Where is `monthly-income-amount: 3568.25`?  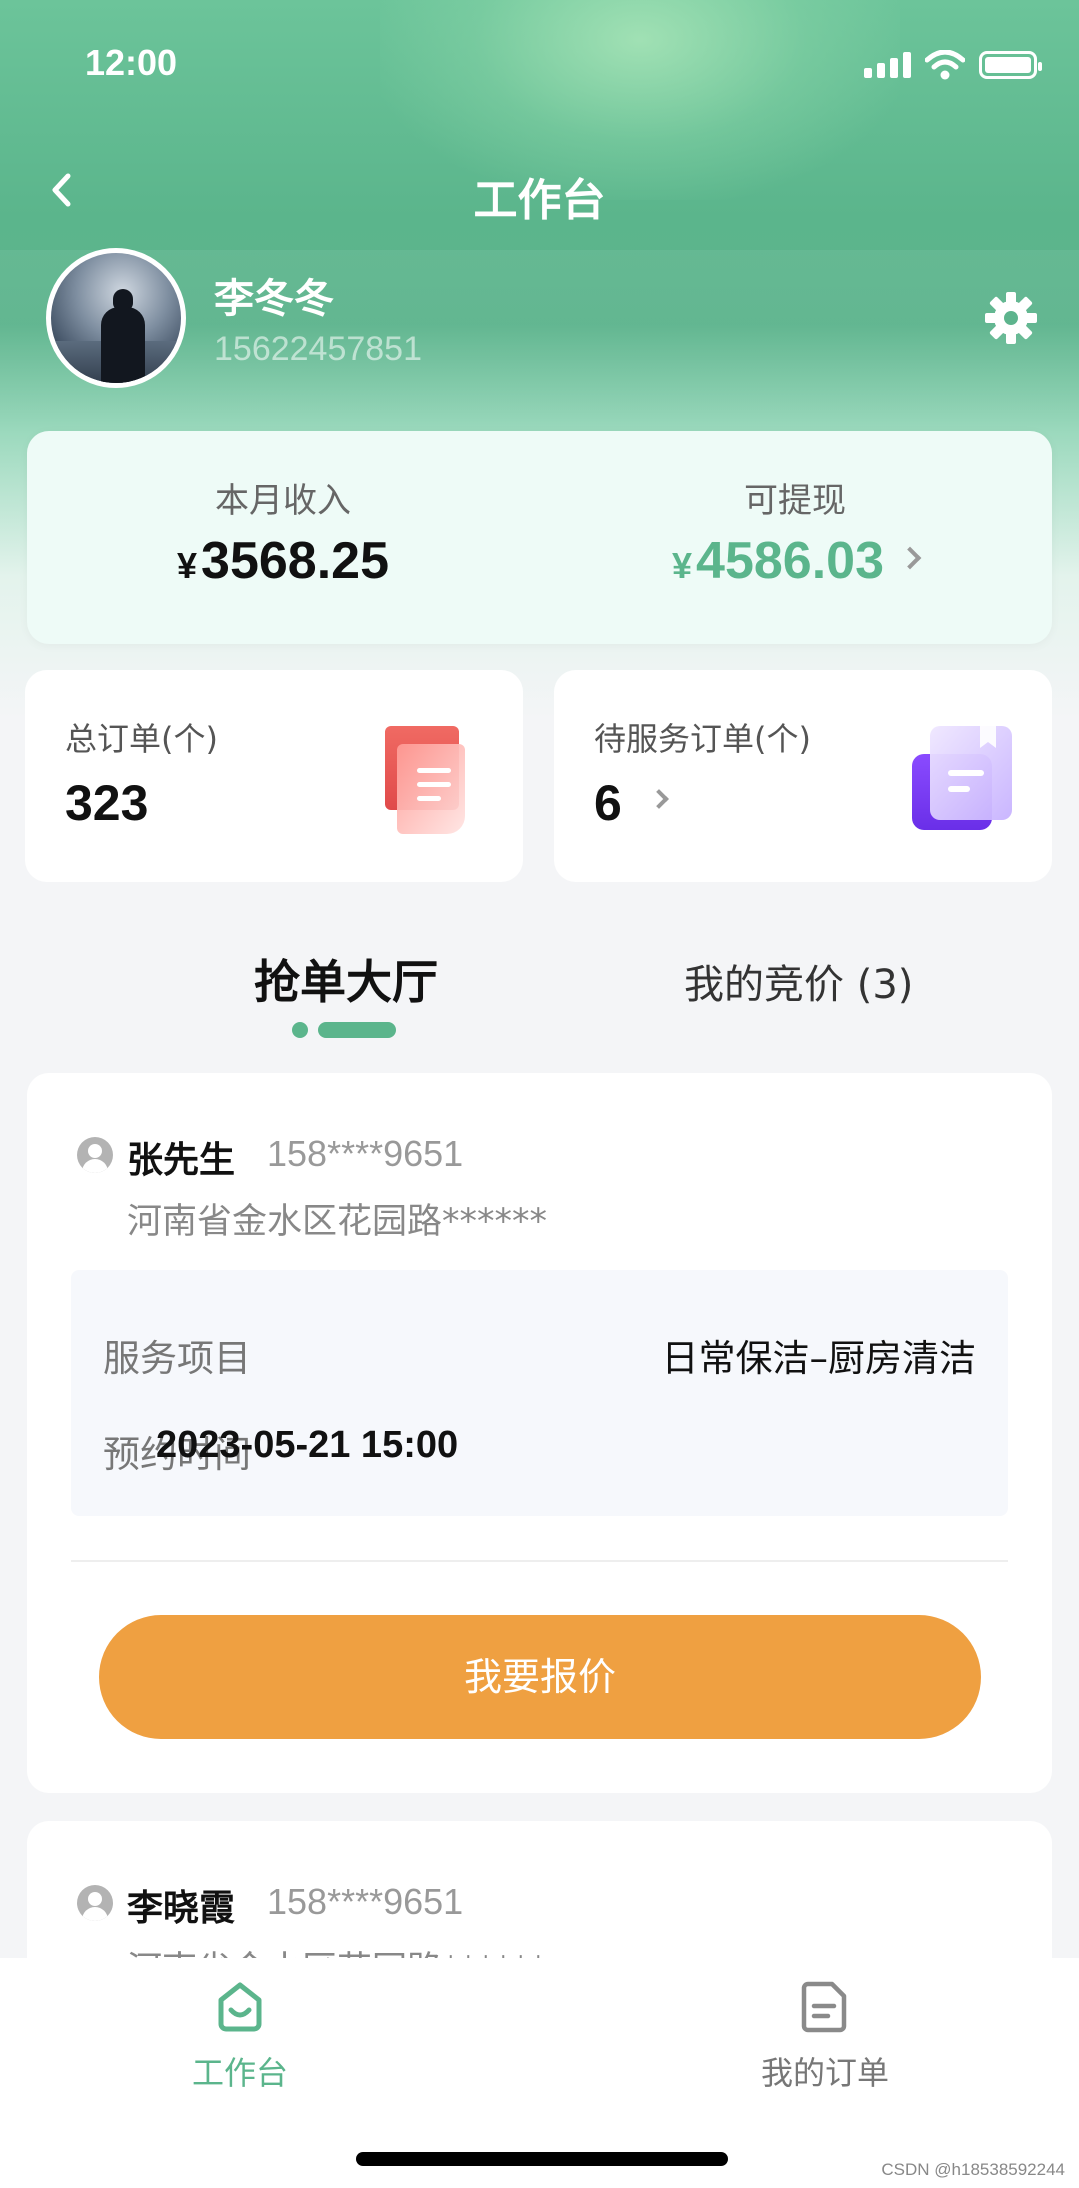 monthly-income-amount: 3568.25 is located at coordinates (295, 561).